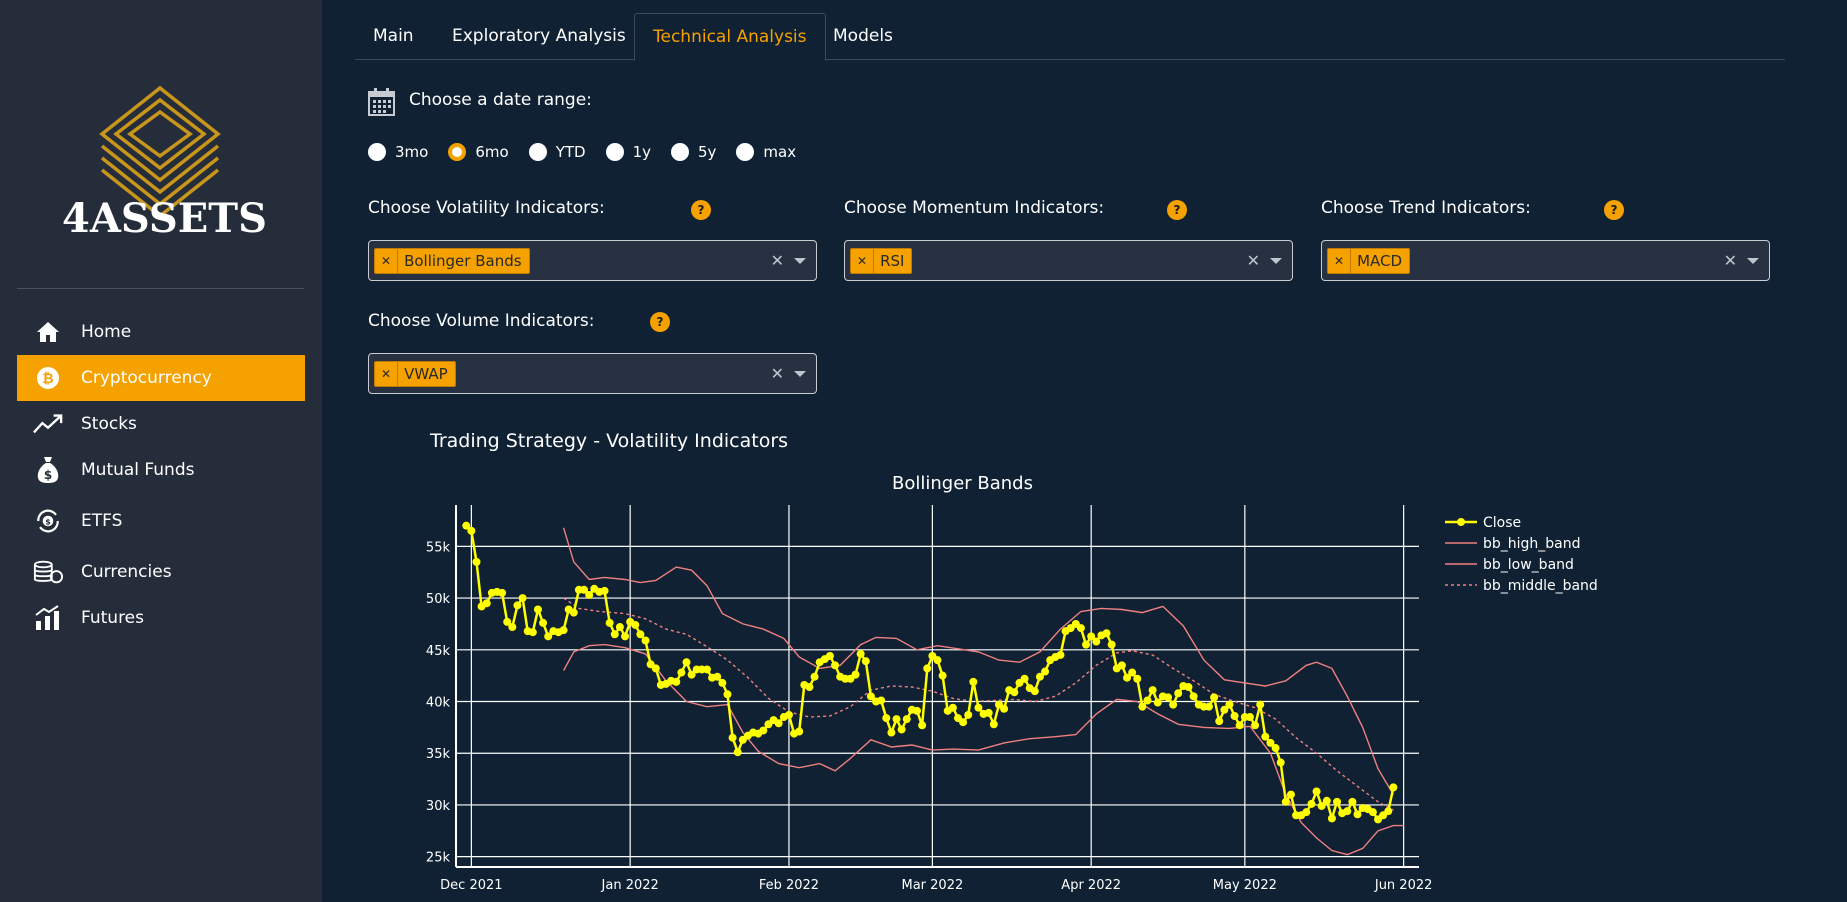 The width and height of the screenshot is (1847, 902). What do you see at coordinates (701, 210) in the screenshot?
I see `volatility-help-icon: ?` at bounding box center [701, 210].